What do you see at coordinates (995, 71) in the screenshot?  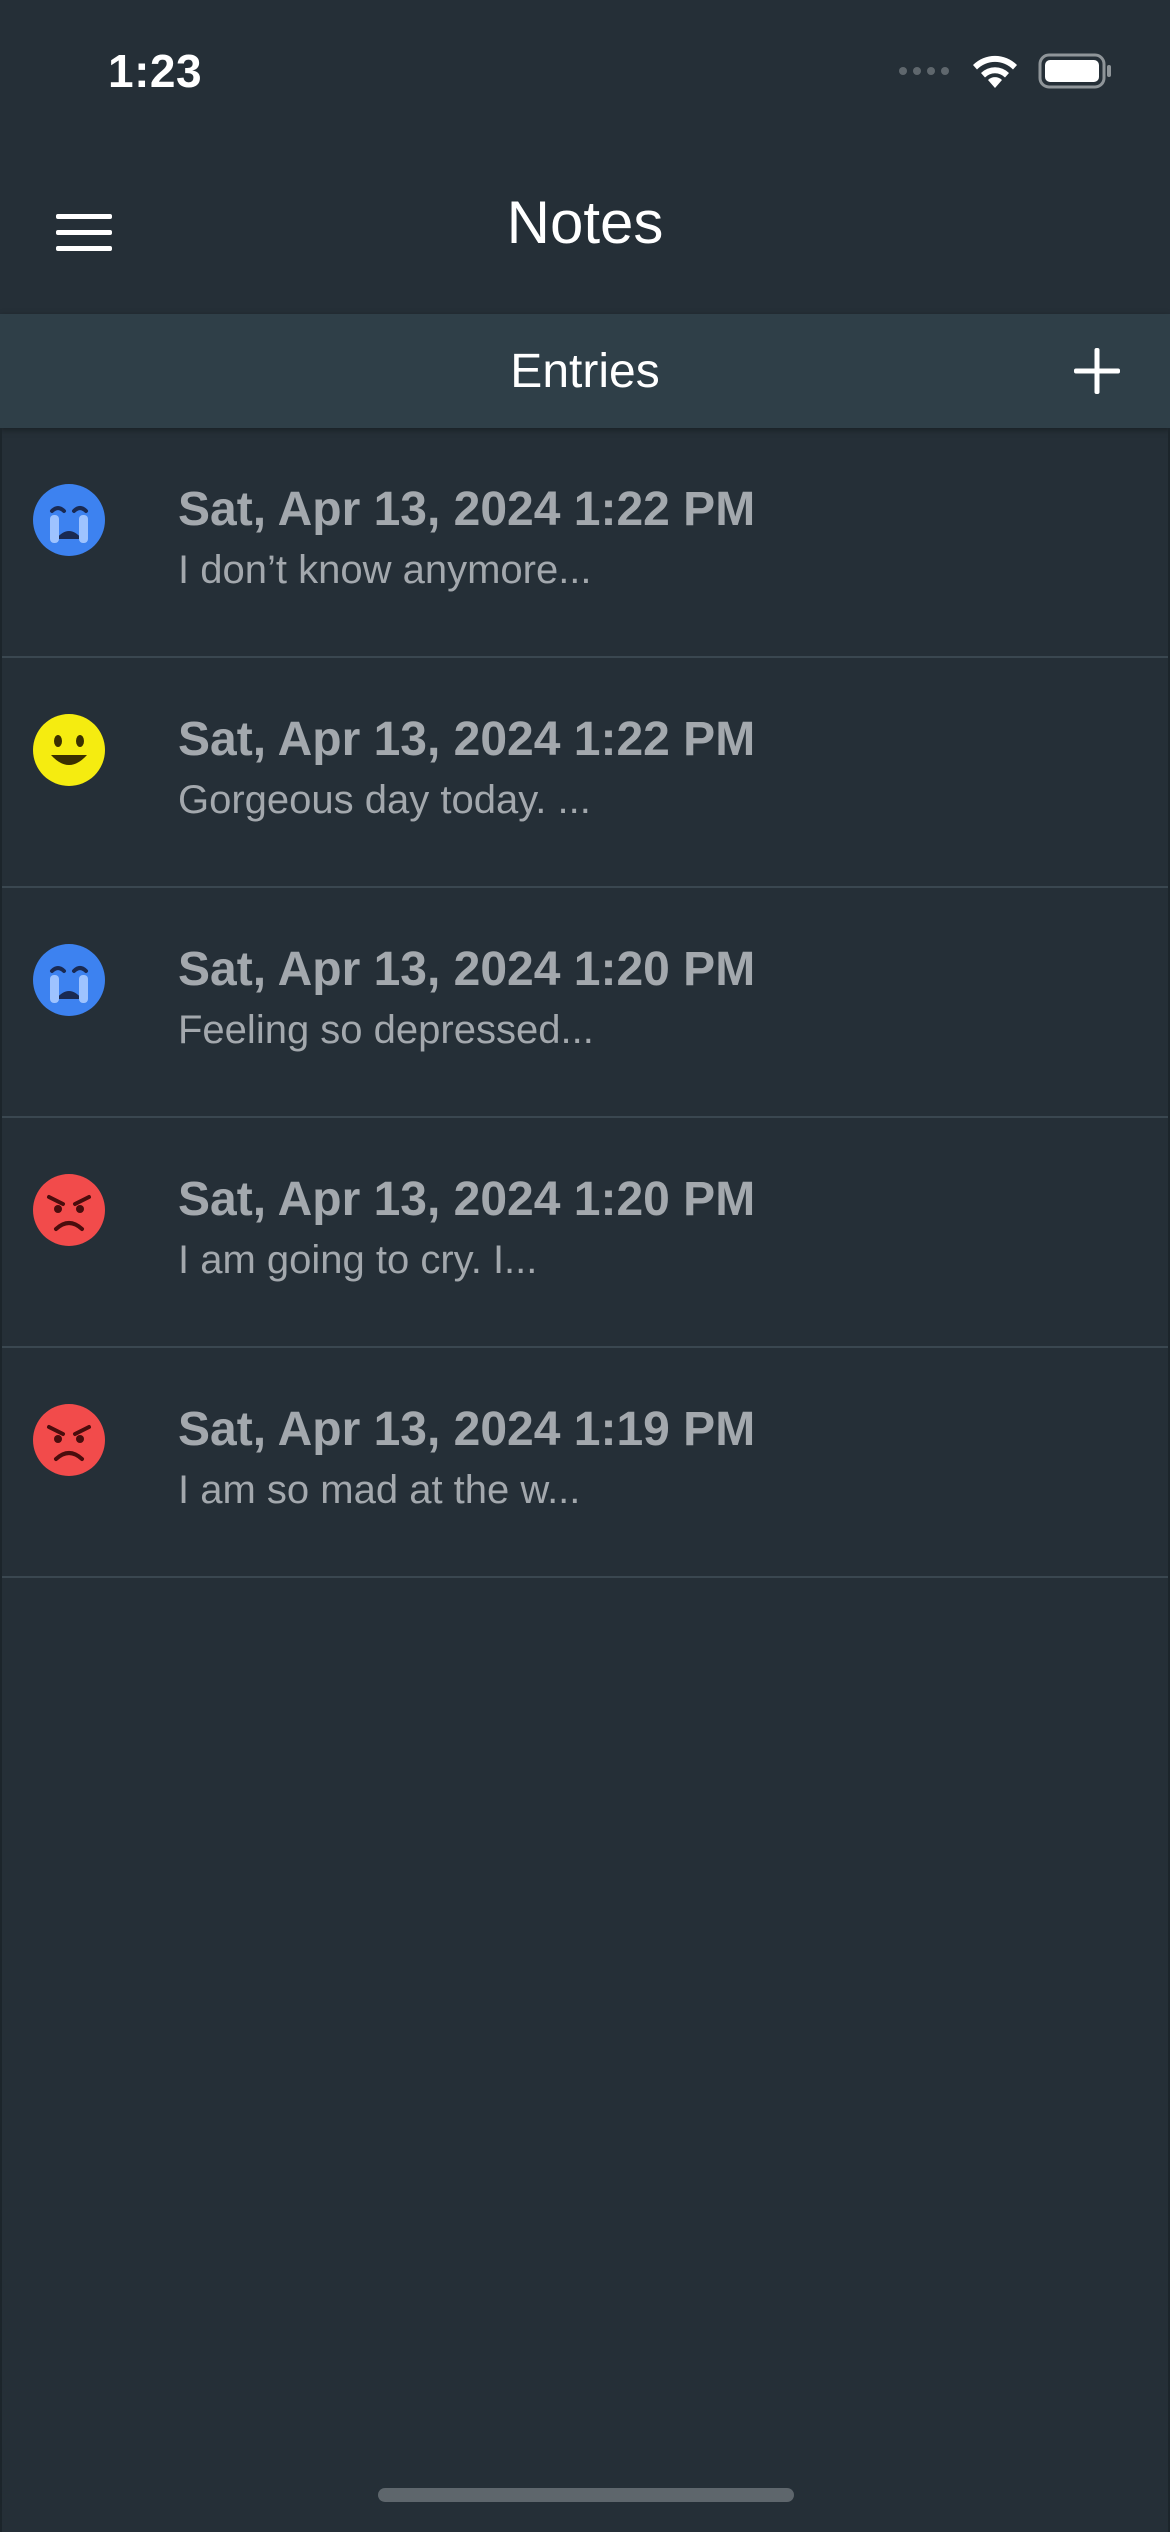 I see `wifi-icon` at bounding box center [995, 71].